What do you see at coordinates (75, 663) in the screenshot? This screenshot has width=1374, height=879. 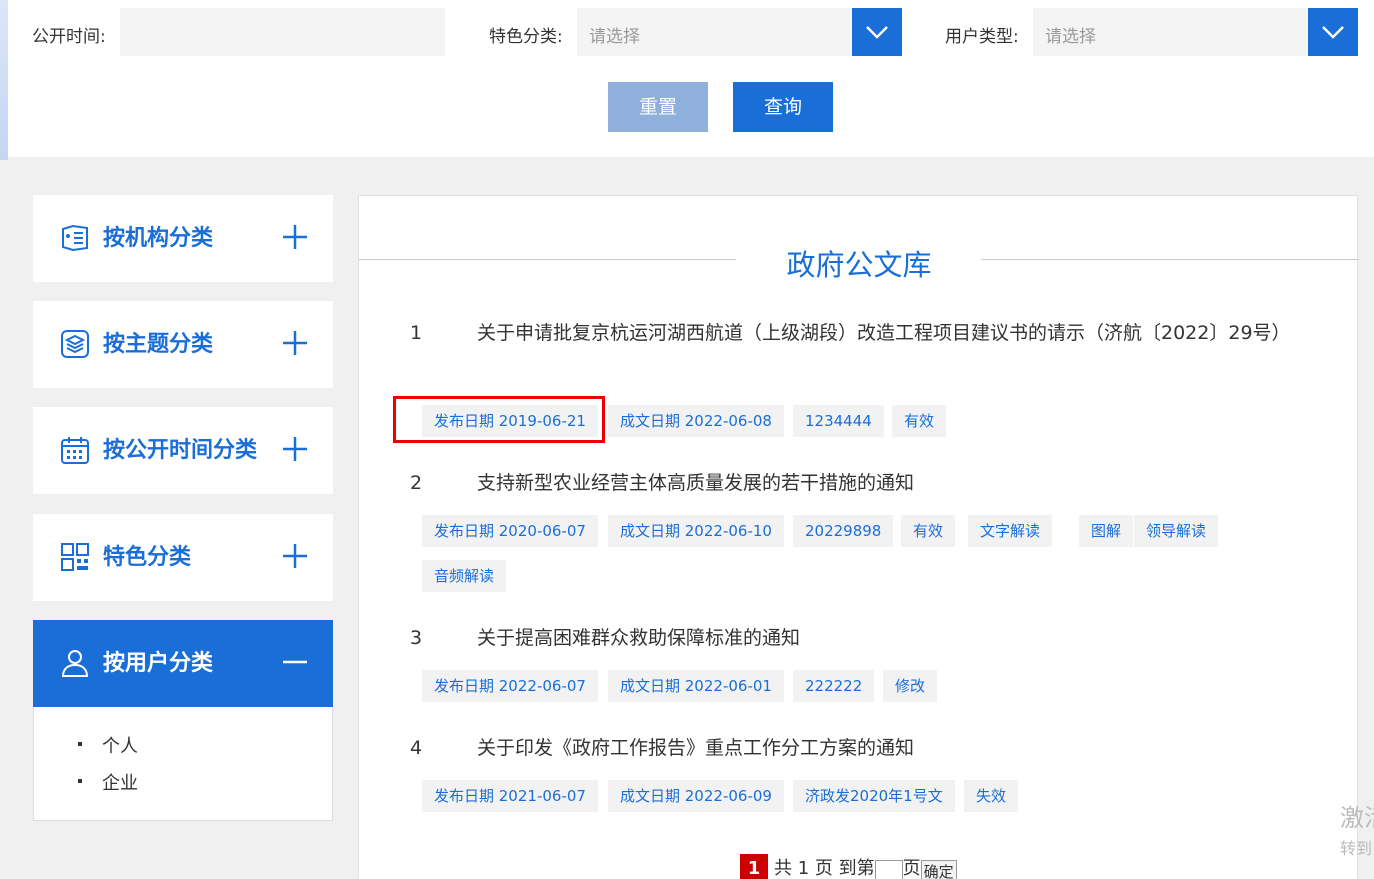 I see `user-icon` at bounding box center [75, 663].